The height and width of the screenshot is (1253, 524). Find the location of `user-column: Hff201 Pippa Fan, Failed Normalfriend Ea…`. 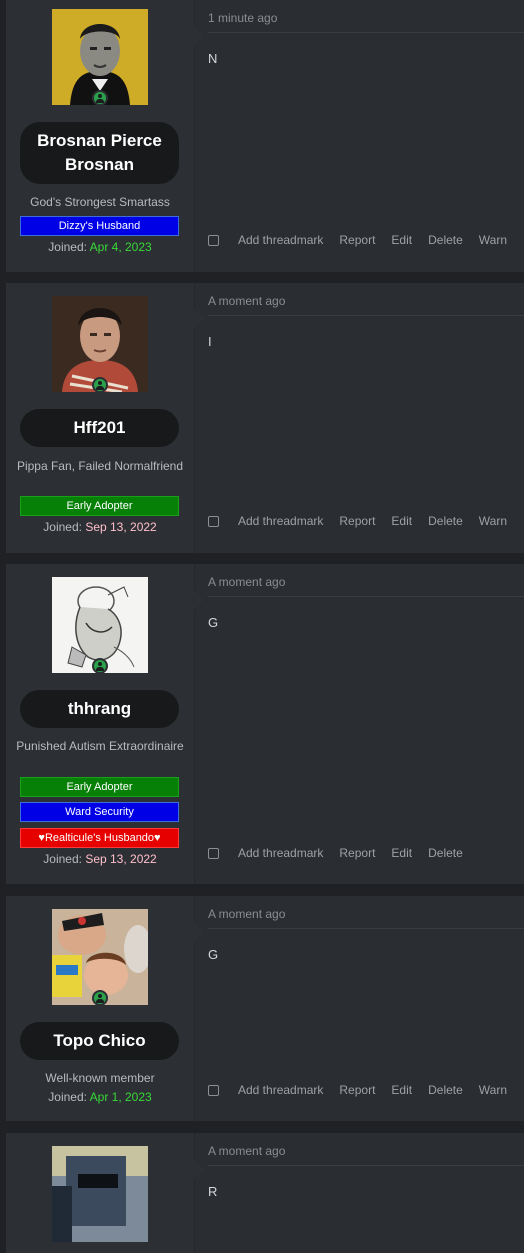

user-column: Hff201 Pippa Fan, Failed Normalfriend Ea… is located at coordinates (100, 418).